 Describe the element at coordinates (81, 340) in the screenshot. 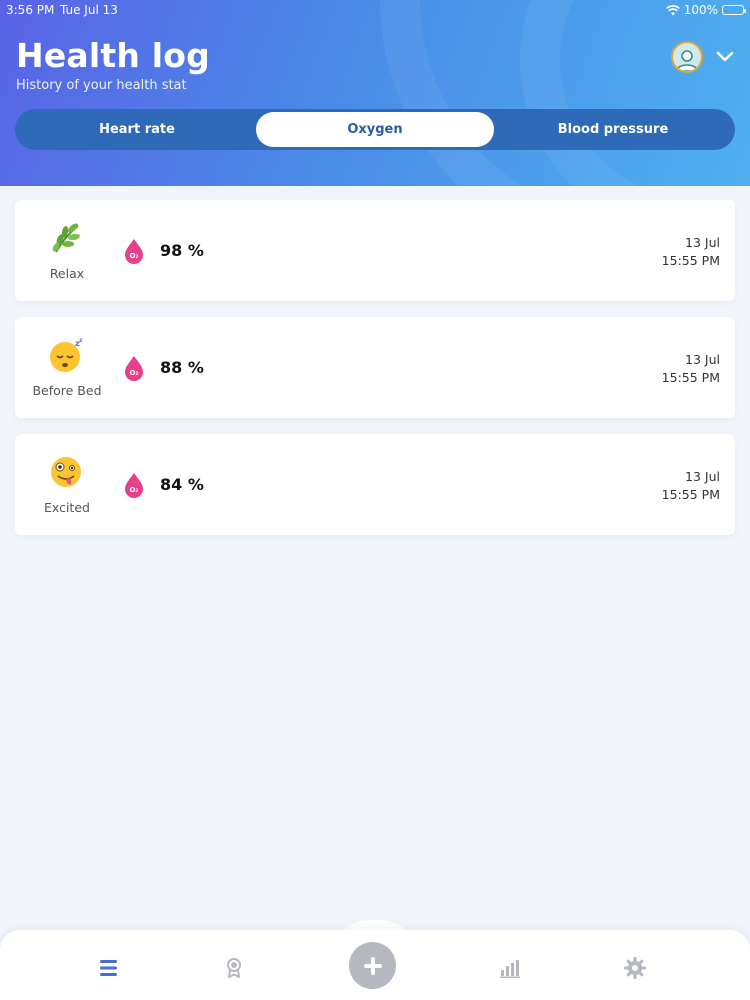

I see `svg-text: z` at that location.